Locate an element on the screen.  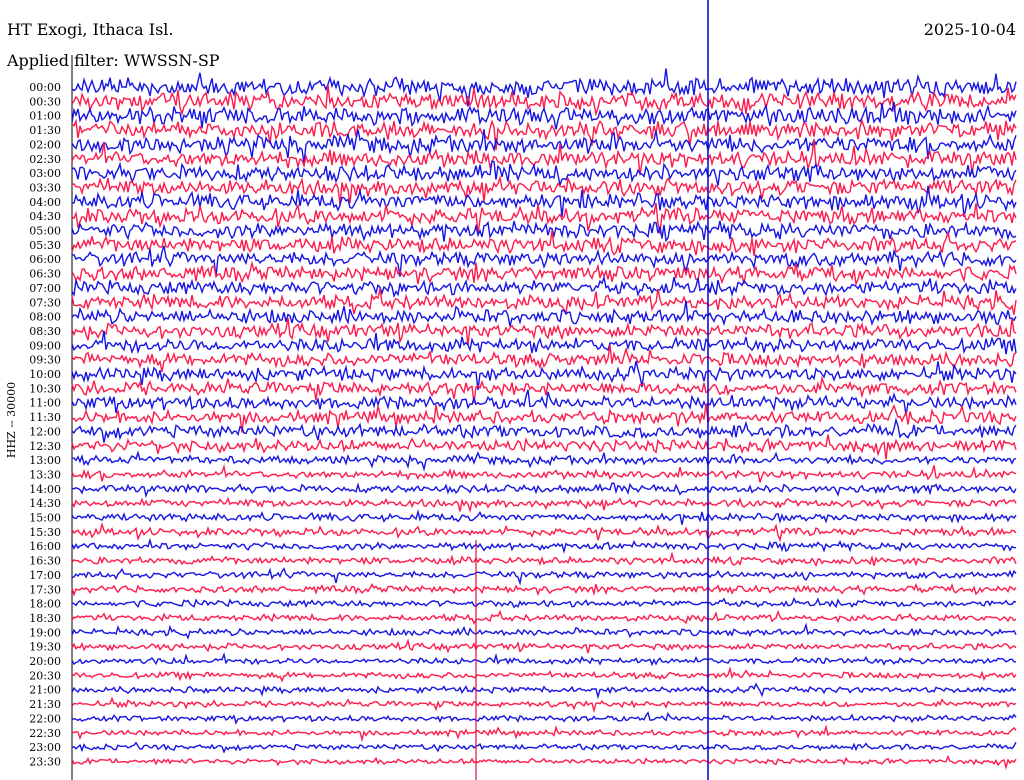
time-tick-label: 08:30 is located at coordinates (45, 331).